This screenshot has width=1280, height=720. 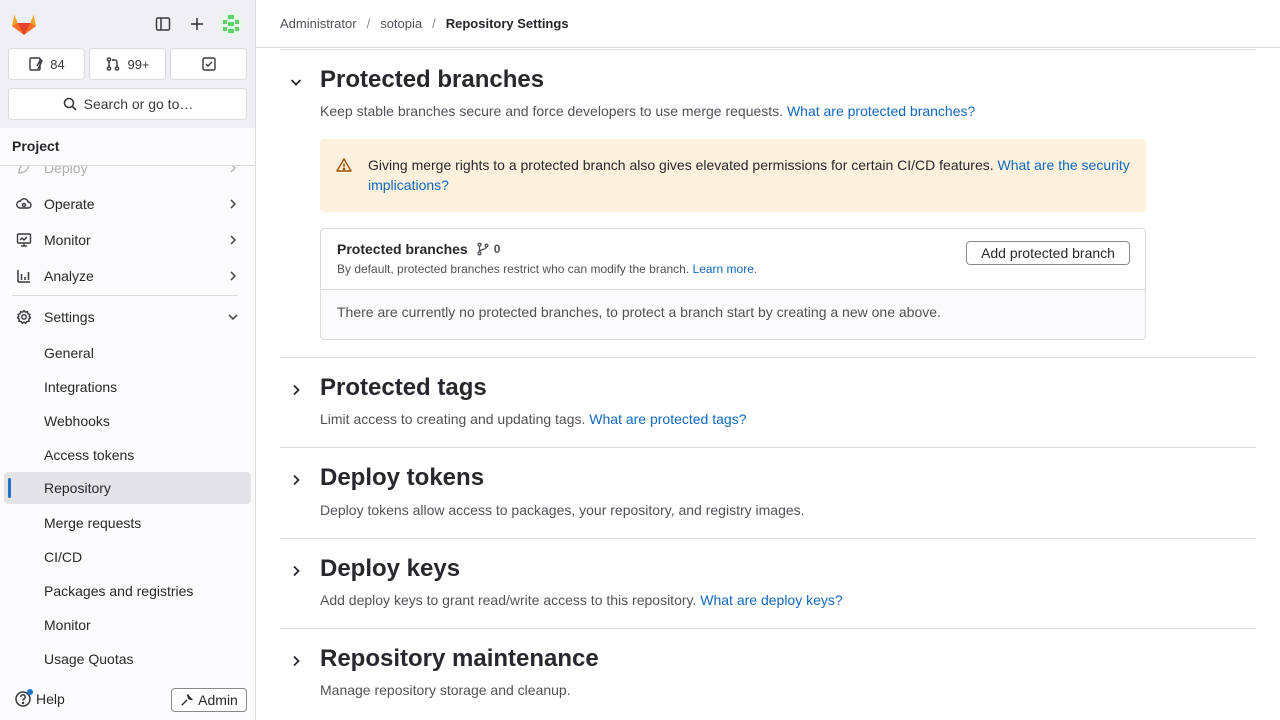 What do you see at coordinates (187, 700) in the screenshot?
I see `wrench-icon` at bounding box center [187, 700].